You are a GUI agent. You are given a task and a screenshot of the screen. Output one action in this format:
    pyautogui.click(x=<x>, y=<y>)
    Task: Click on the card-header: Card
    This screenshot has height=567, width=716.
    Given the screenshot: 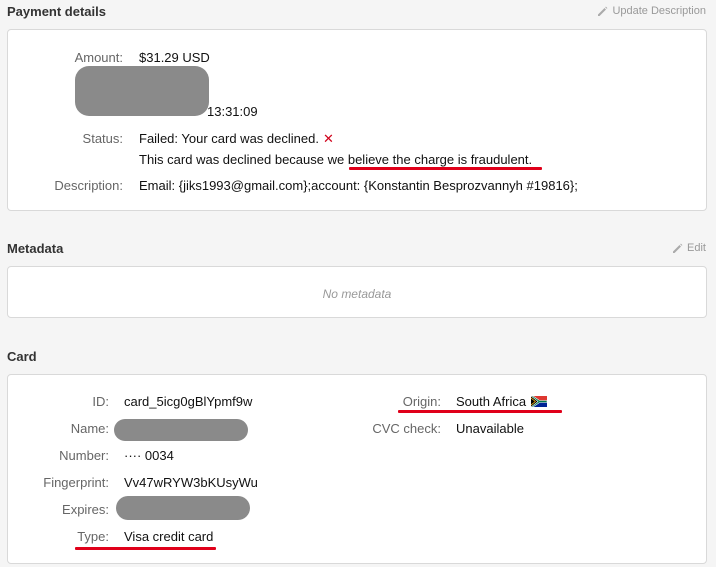 What is the action you would take?
    pyautogui.click(x=357, y=359)
    